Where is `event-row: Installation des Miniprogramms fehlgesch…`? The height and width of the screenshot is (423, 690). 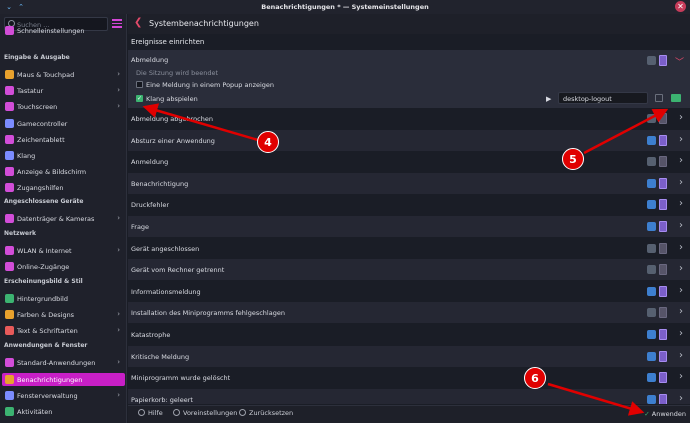 event-row: Installation des Miniprogramms fehlgesch… is located at coordinates (409, 313).